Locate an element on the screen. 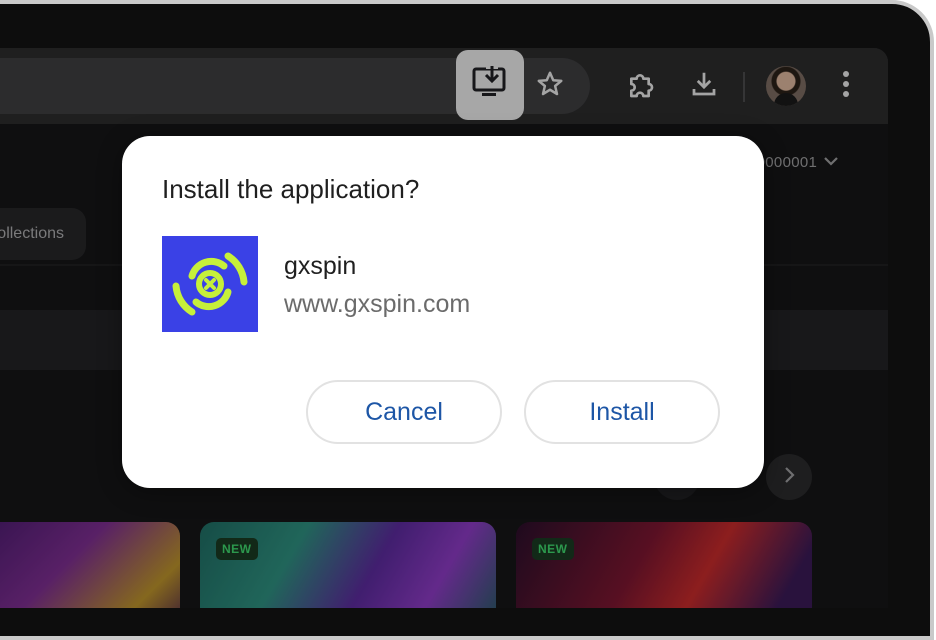 Image resolution: width=936 pixels, height=640 pixels. install-app-icon is located at coordinates (490, 85).